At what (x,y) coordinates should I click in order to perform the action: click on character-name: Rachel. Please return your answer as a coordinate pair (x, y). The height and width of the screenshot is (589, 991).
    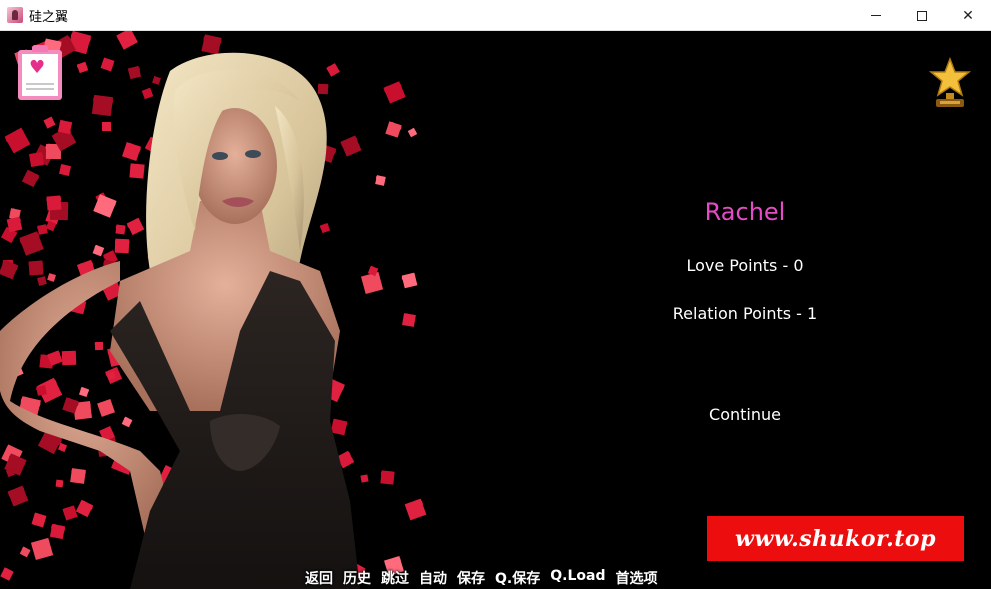
    Looking at the image, I should click on (745, 212).